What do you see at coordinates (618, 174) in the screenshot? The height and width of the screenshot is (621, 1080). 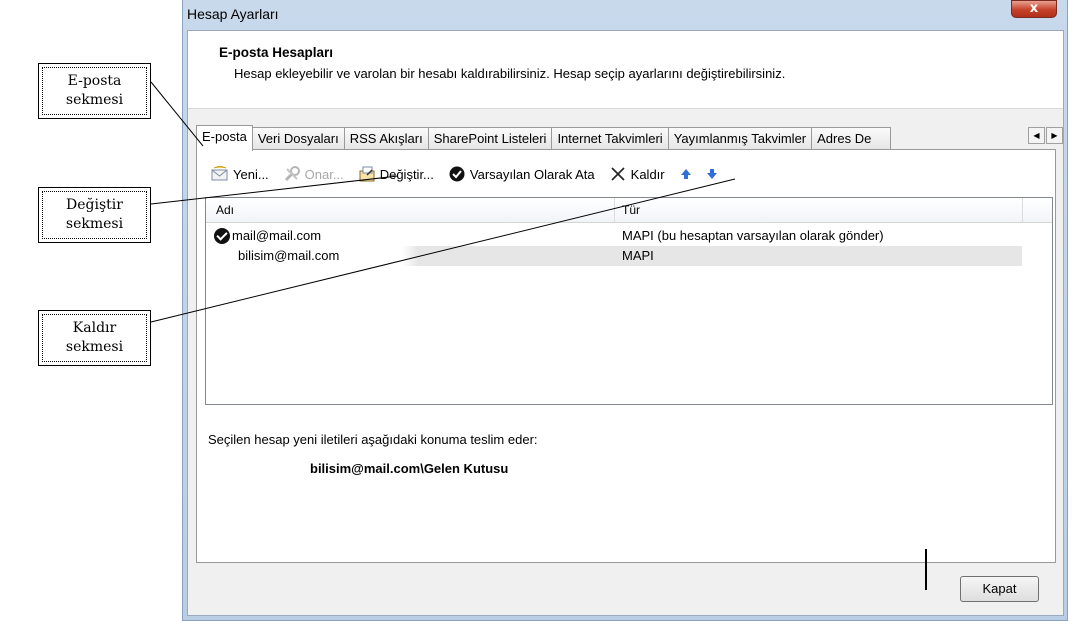 I see `remove-x-icon` at bounding box center [618, 174].